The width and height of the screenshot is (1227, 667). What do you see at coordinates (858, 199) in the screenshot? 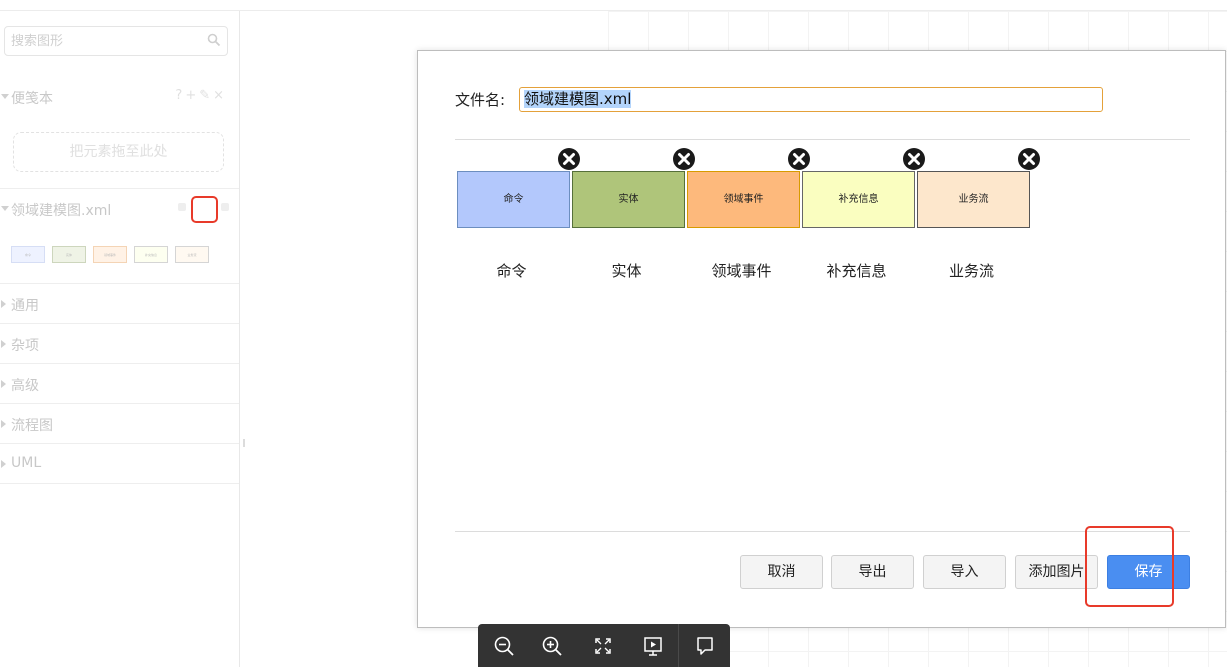
I see `library-shape-extra-info: 补充信息` at bounding box center [858, 199].